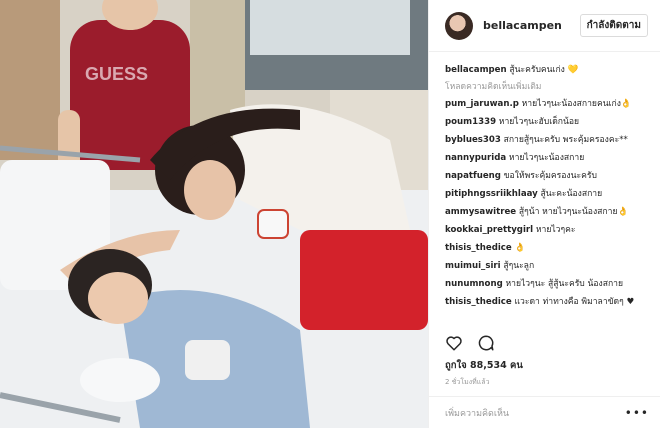 The height and width of the screenshot is (428, 660). I want to click on comment-username: byblues303, so click(473, 140).